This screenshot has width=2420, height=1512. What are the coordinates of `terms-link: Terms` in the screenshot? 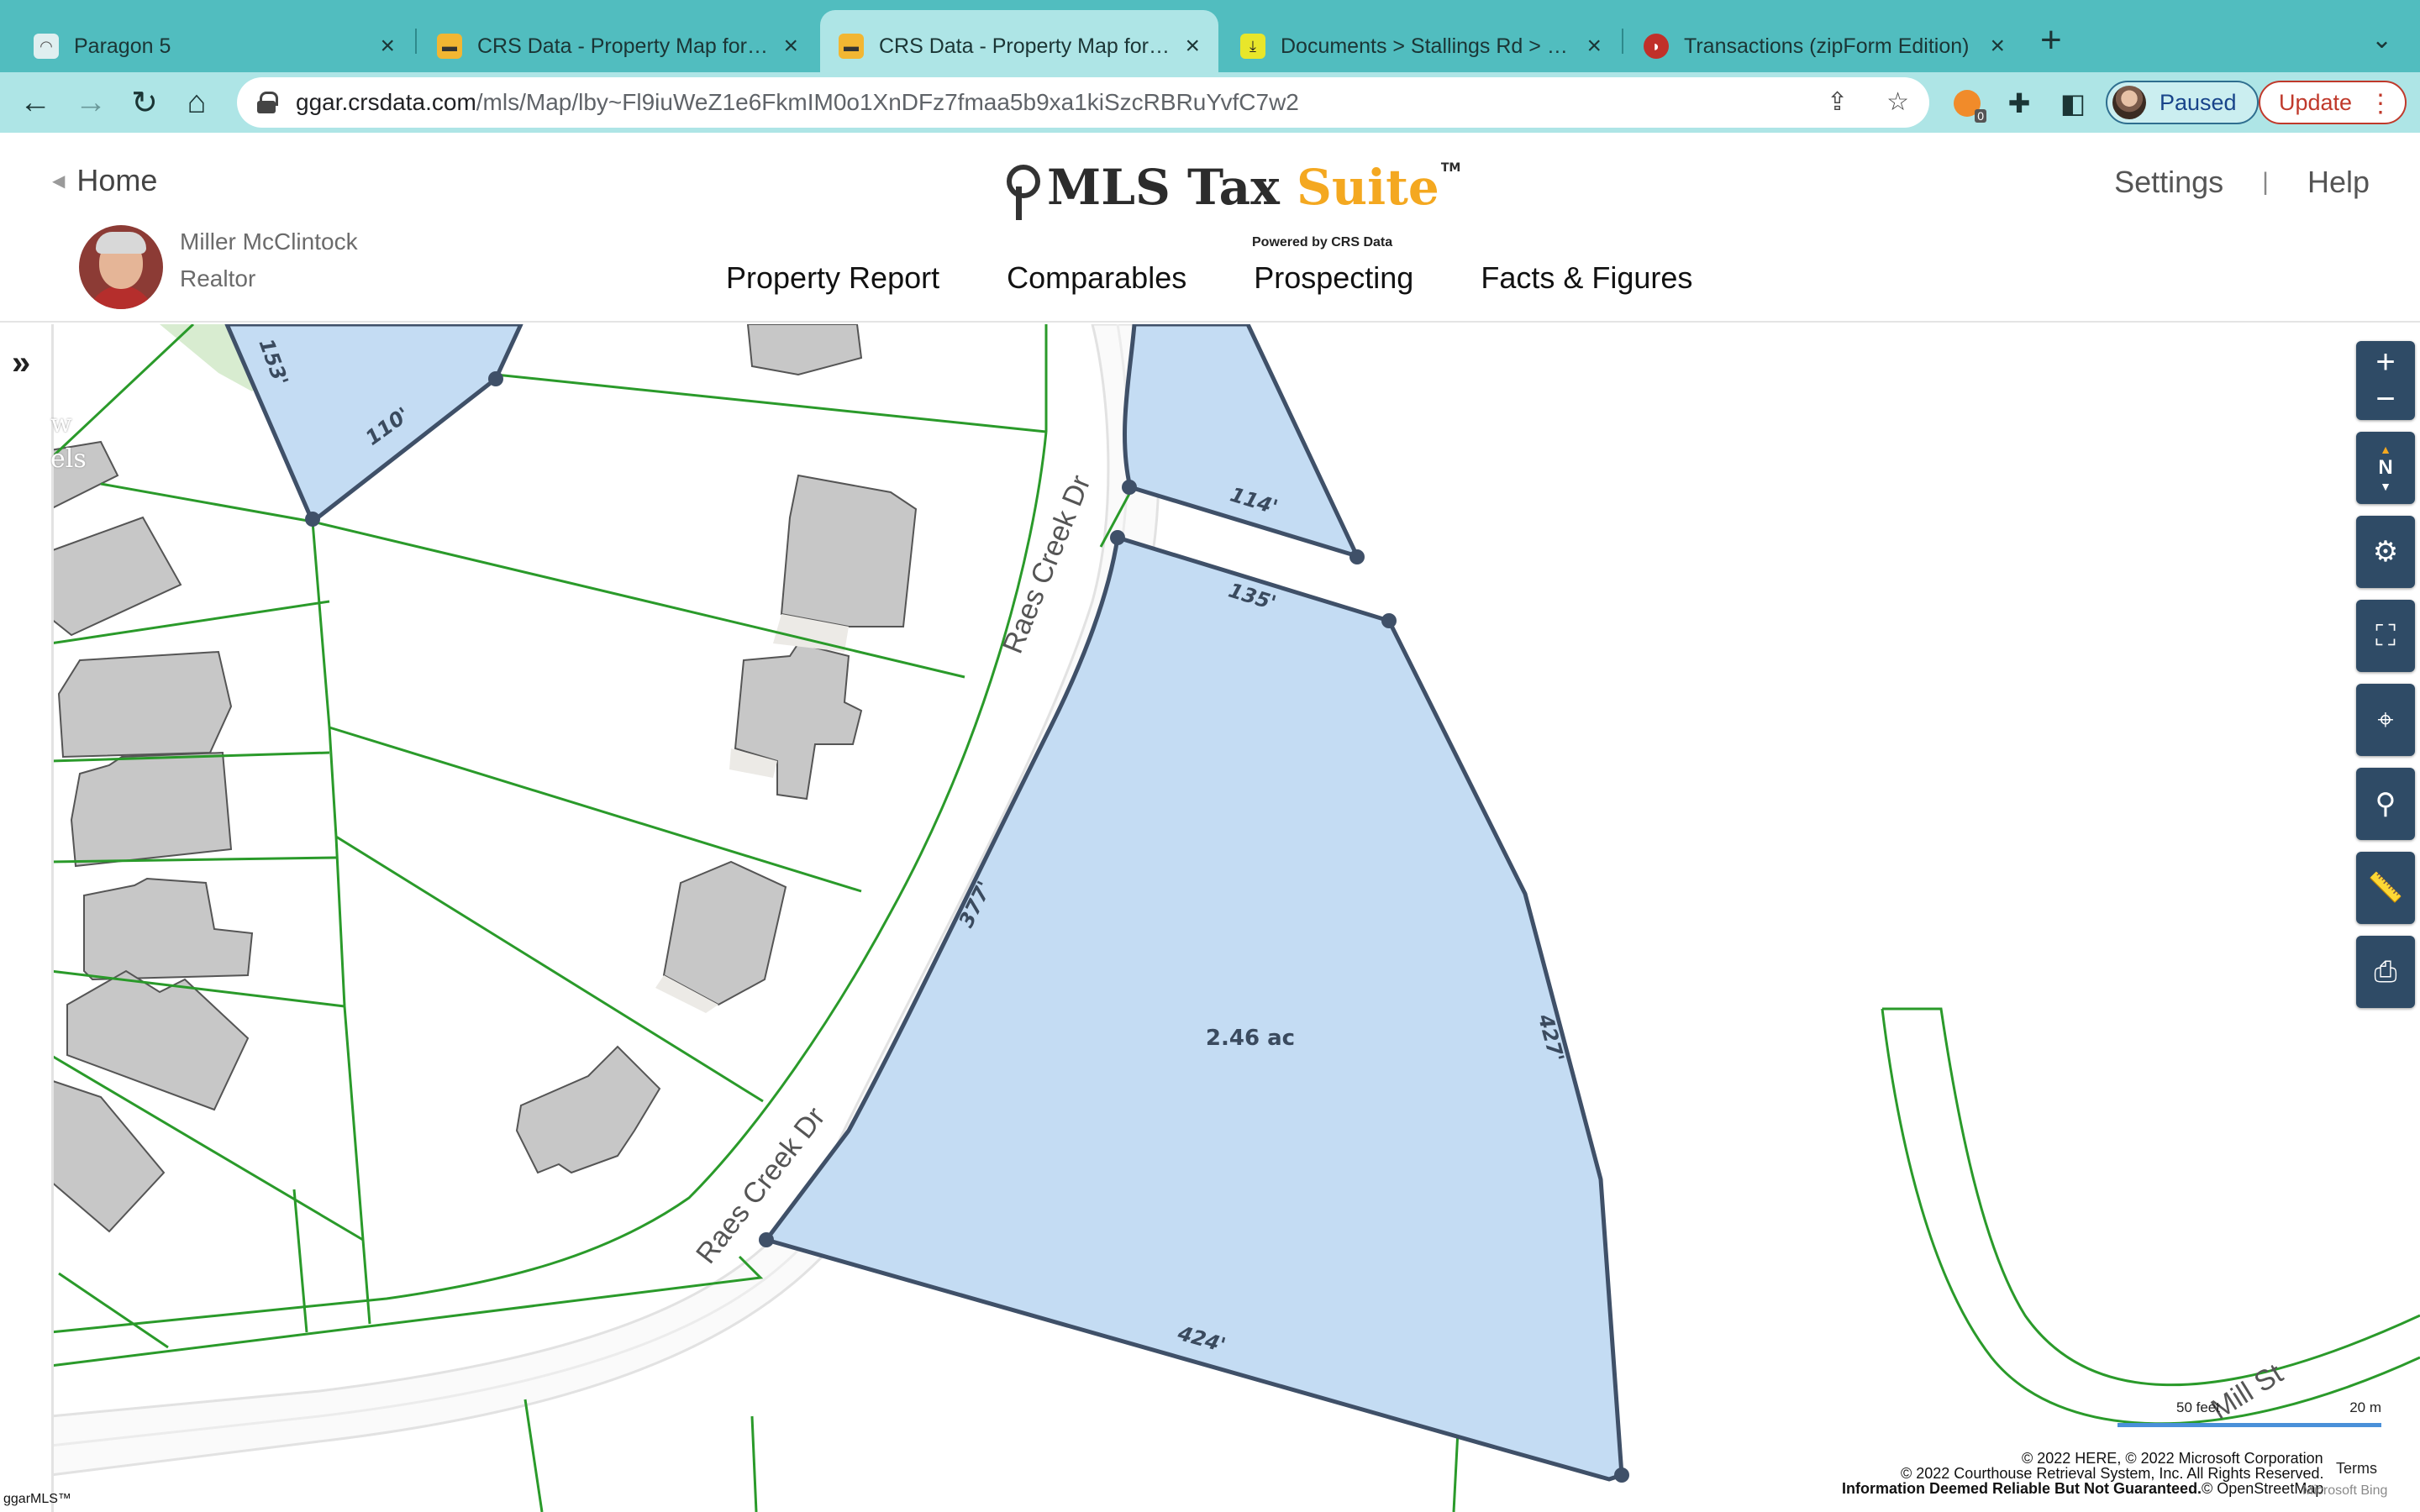 It's located at (2356, 1469).